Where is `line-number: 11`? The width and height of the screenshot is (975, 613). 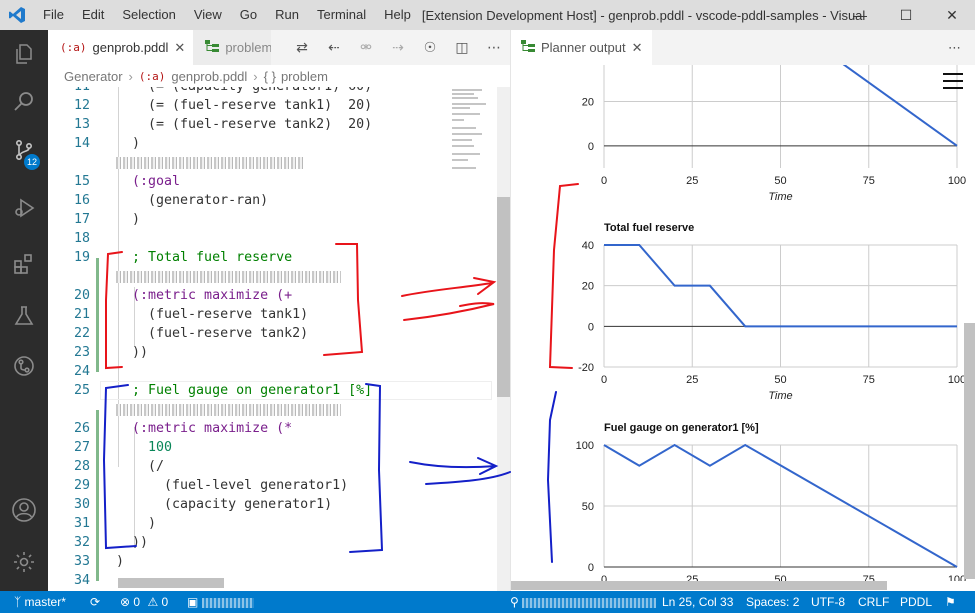
line-number: 11 is located at coordinates (69, 91).